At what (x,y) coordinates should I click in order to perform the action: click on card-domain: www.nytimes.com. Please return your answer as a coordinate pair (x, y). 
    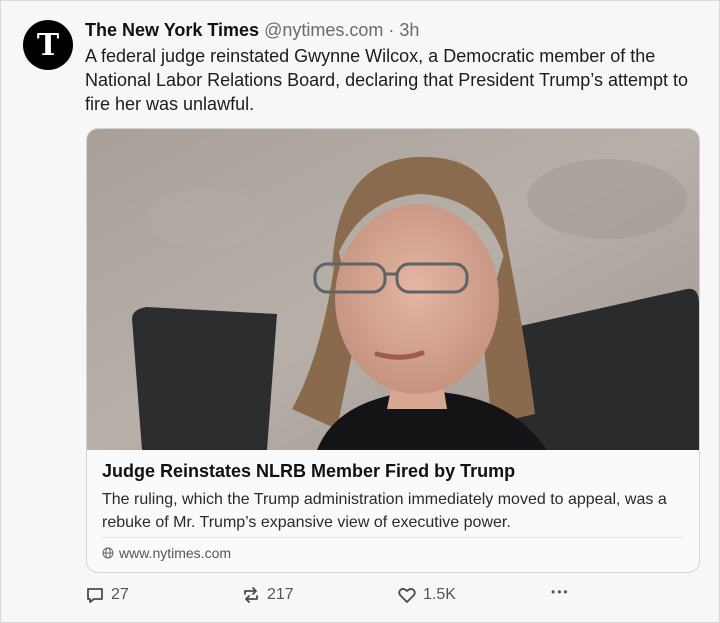
    Looking at the image, I should click on (175, 553).